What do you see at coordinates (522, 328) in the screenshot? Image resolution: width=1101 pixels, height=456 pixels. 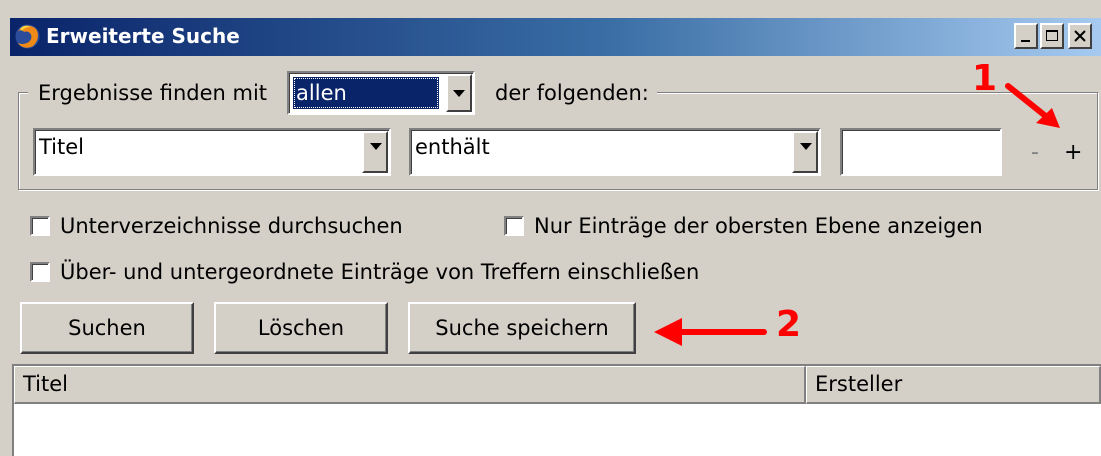 I see `save-search-button: Suche speichern` at bounding box center [522, 328].